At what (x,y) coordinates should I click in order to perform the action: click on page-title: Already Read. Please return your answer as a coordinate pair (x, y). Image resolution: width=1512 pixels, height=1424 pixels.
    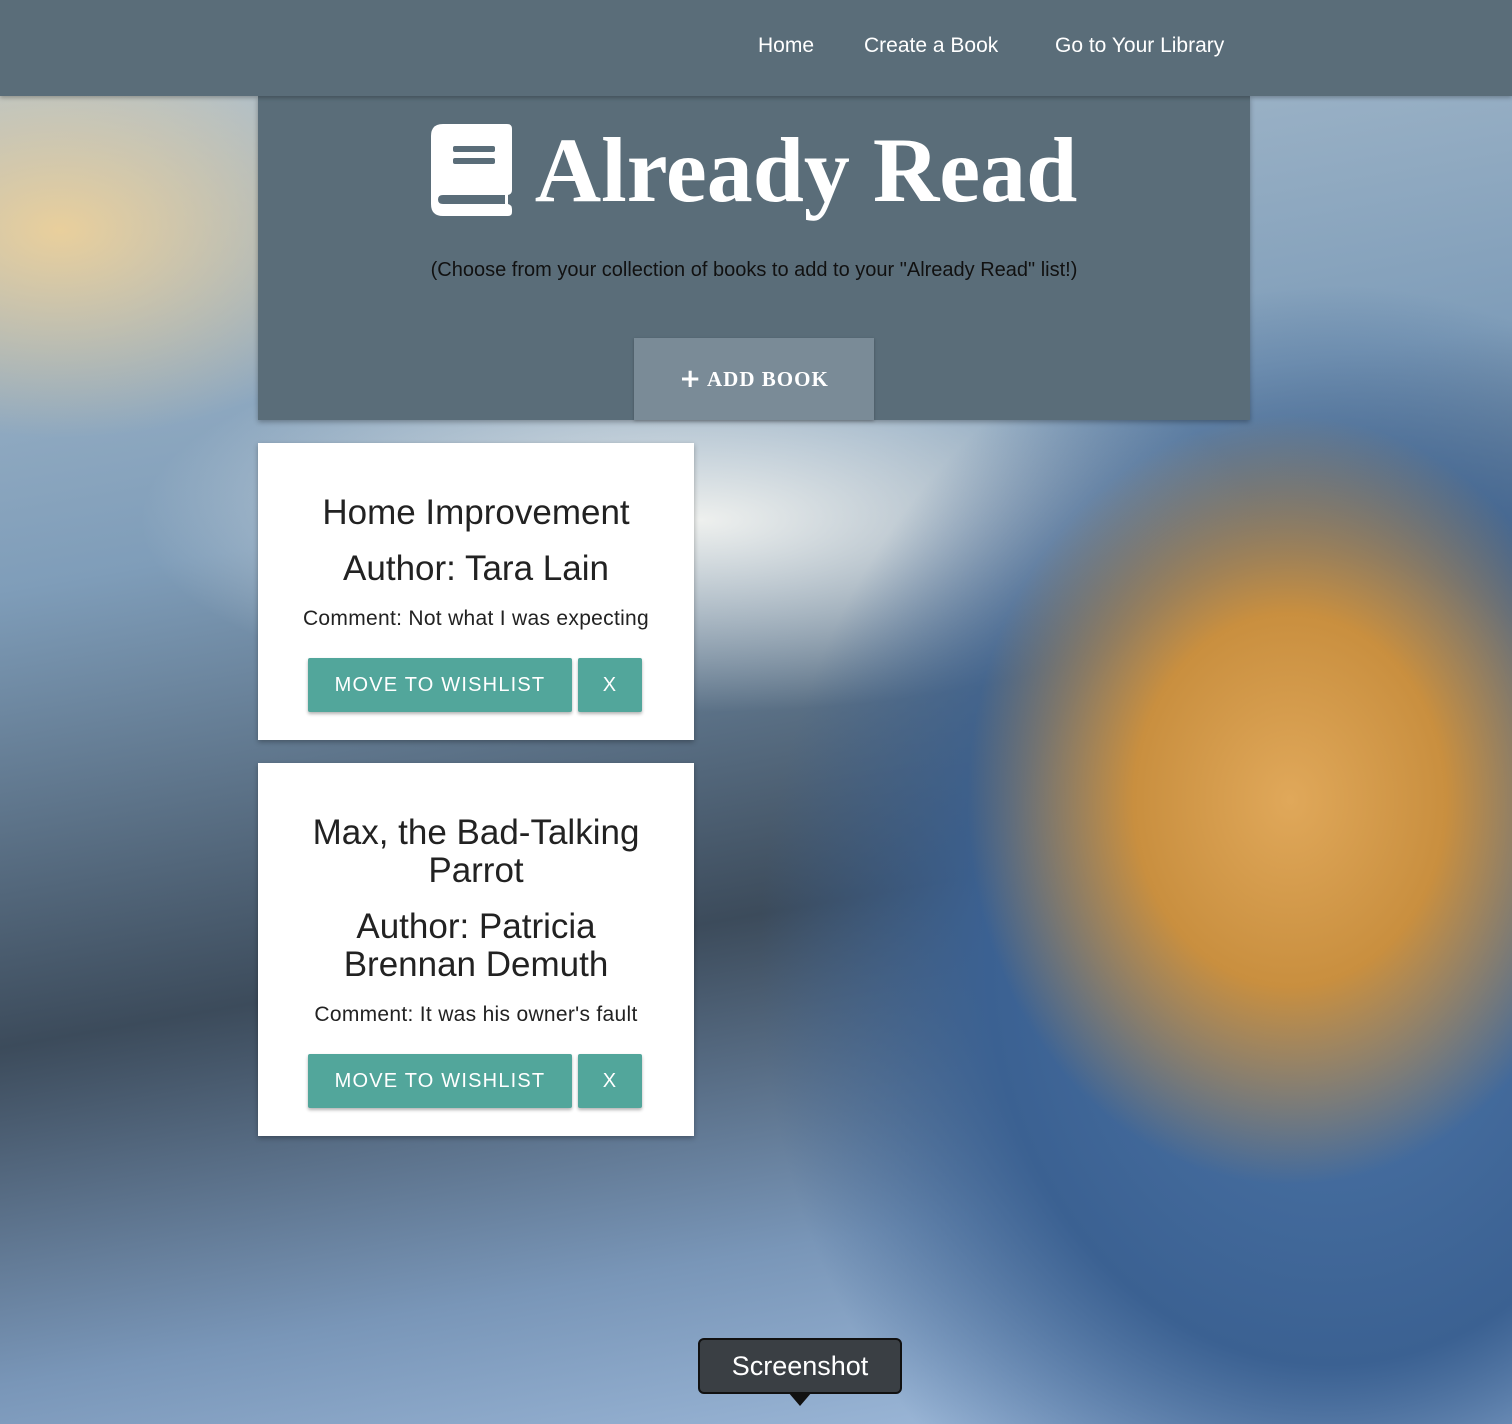
    Looking at the image, I should click on (806, 170).